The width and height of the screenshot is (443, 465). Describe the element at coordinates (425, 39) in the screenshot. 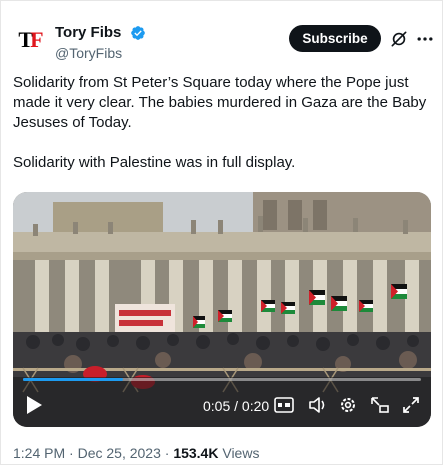

I see `more-icon` at that location.